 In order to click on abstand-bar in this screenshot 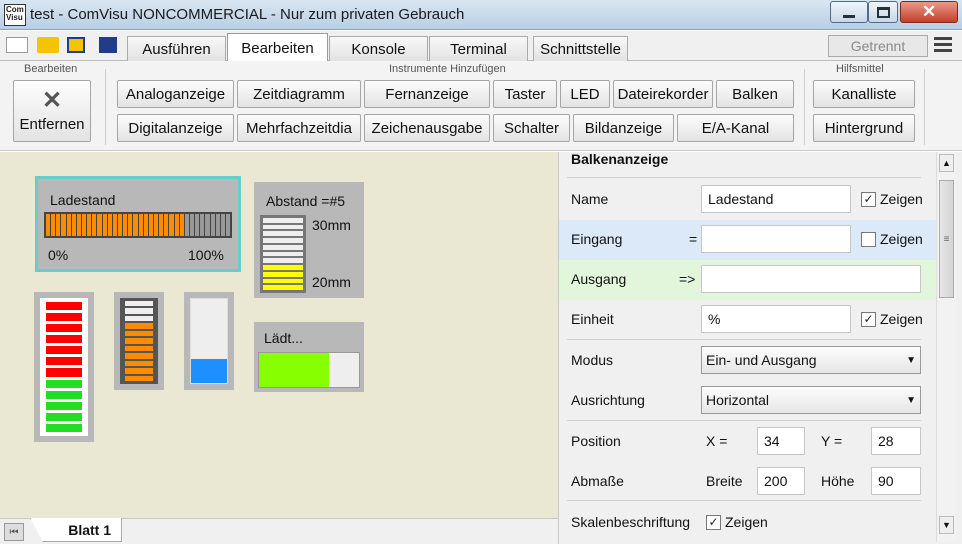, I will do `click(283, 254)`.